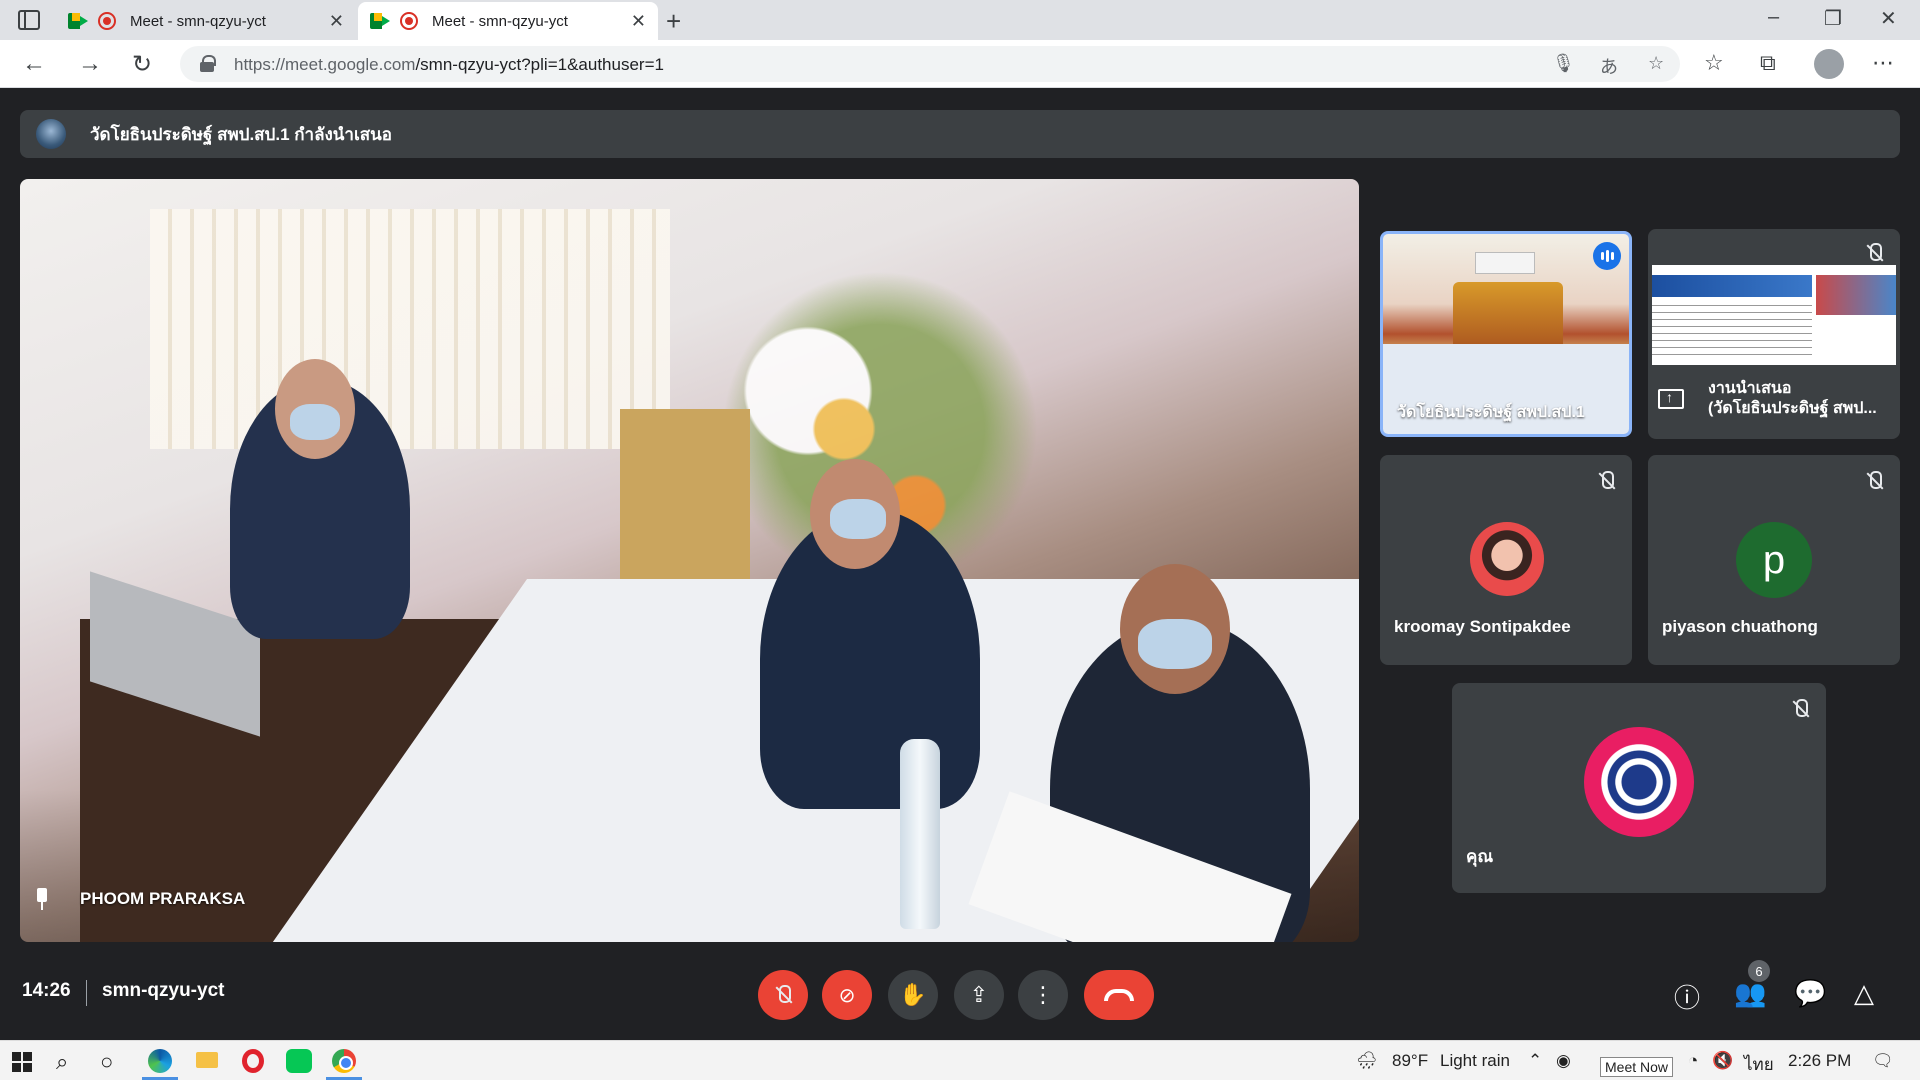 The width and height of the screenshot is (1920, 1080). What do you see at coordinates (673, 21) in the screenshot?
I see `new-tab-button: +` at bounding box center [673, 21].